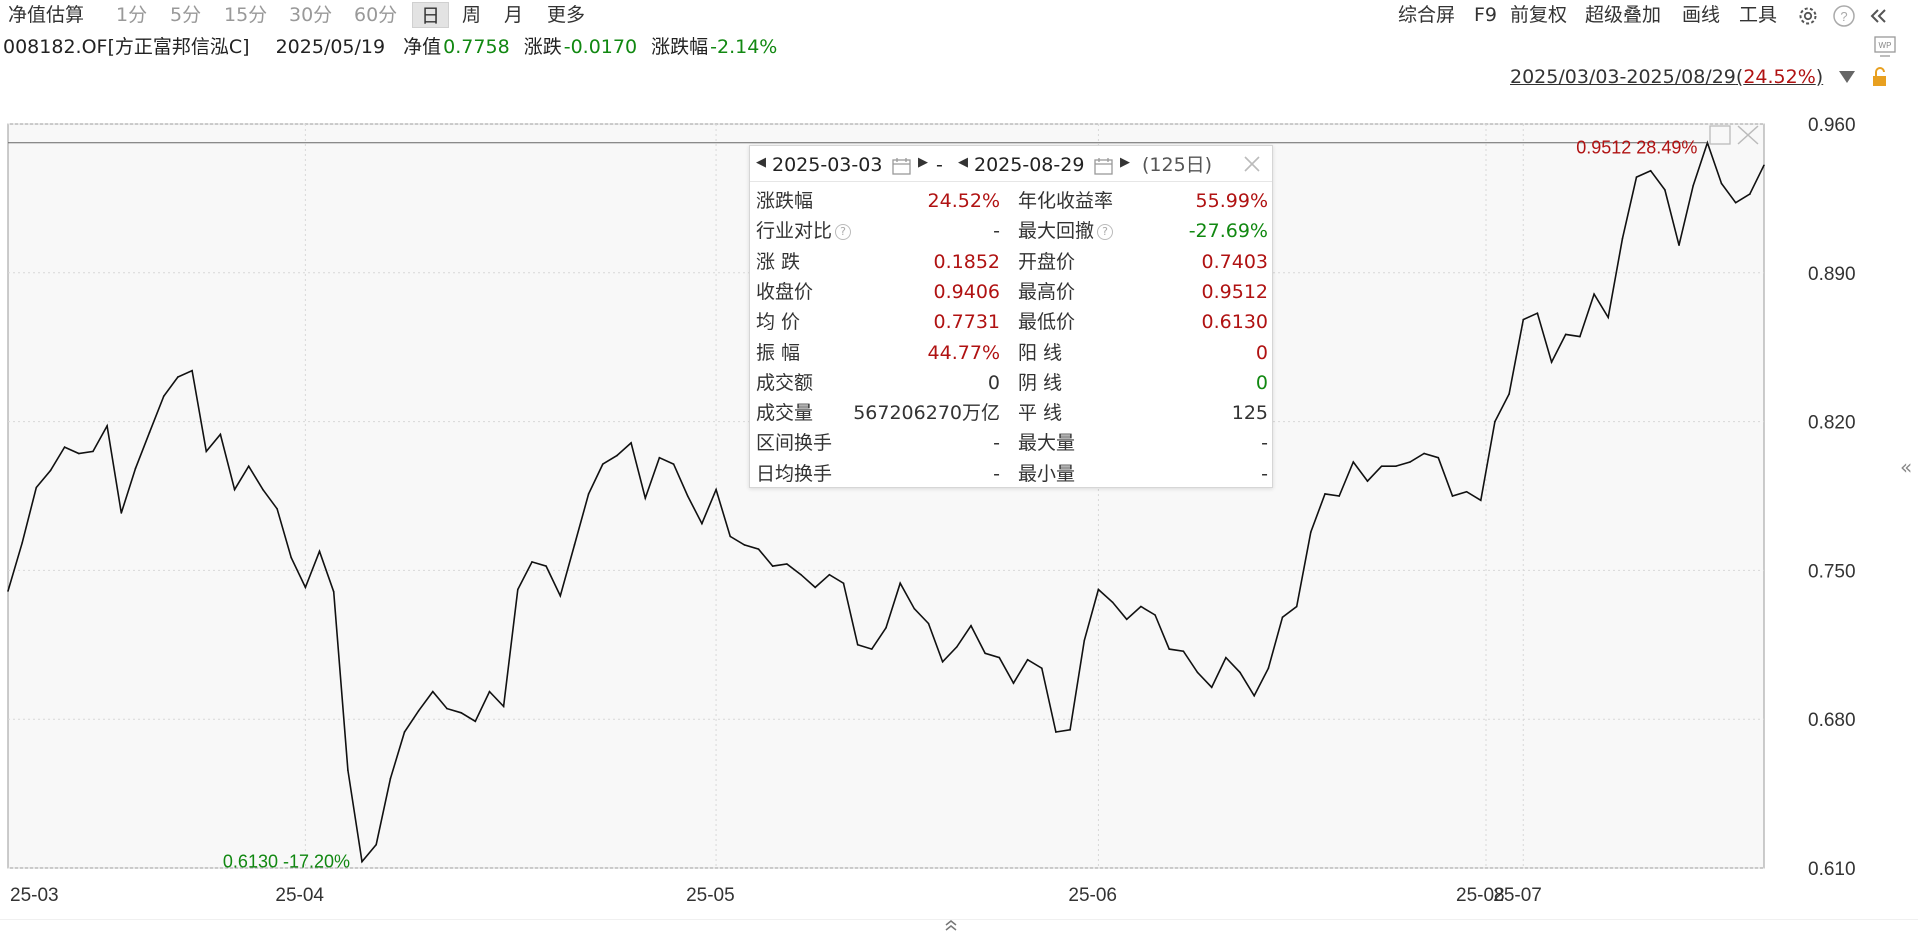 The image size is (1918, 934). What do you see at coordinates (431, 15) in the screenshot?
I see `tab-day: 日` at bounding box center [431, 15].